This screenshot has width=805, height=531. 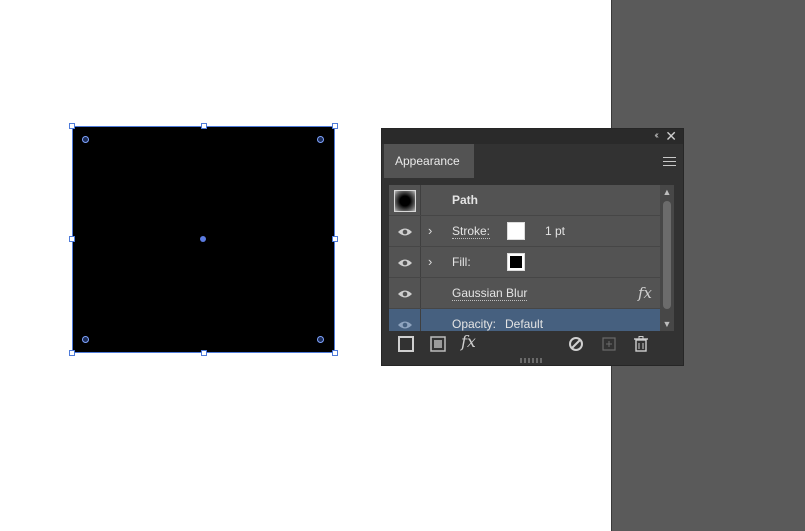 I want to click on row-gaussian-blur: Gaussian Blur fx, so click(x=524, y=293).